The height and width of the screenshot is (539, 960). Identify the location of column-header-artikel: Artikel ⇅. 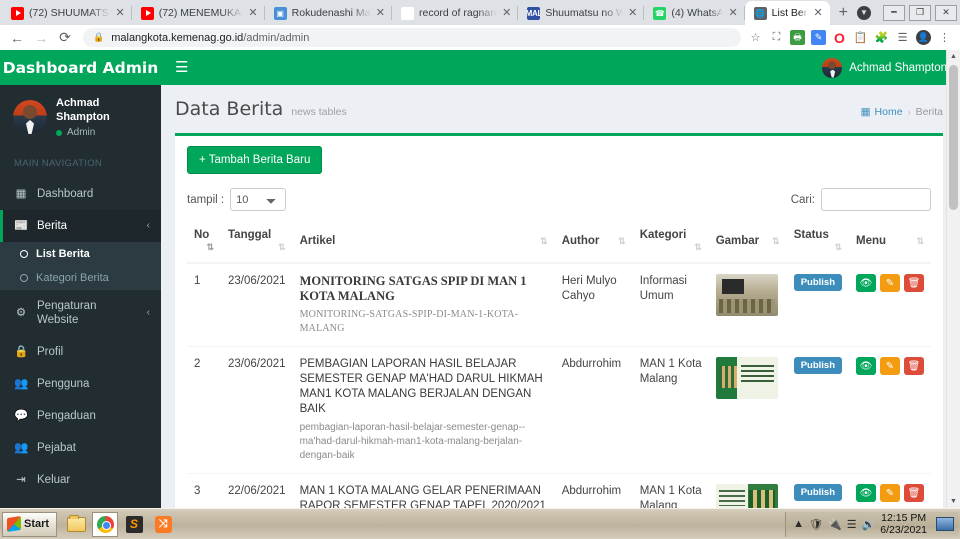
(423, 242).